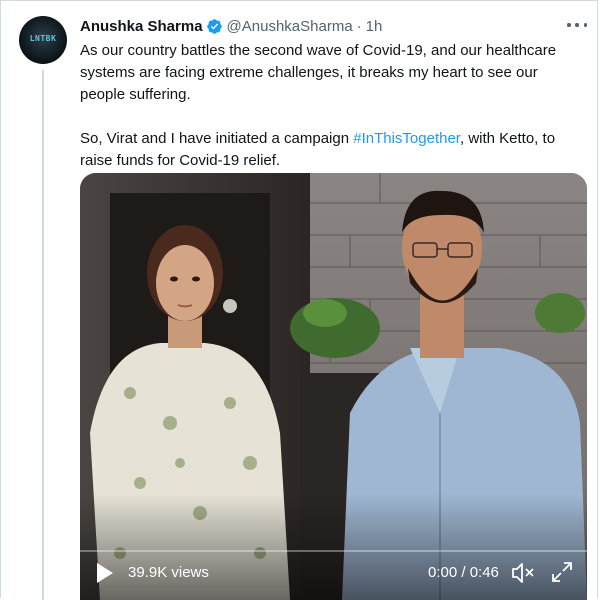 The height and width of the screenshot is (600, 600). I want to click on handle: @AnushkaSharma, so click(290, 26).